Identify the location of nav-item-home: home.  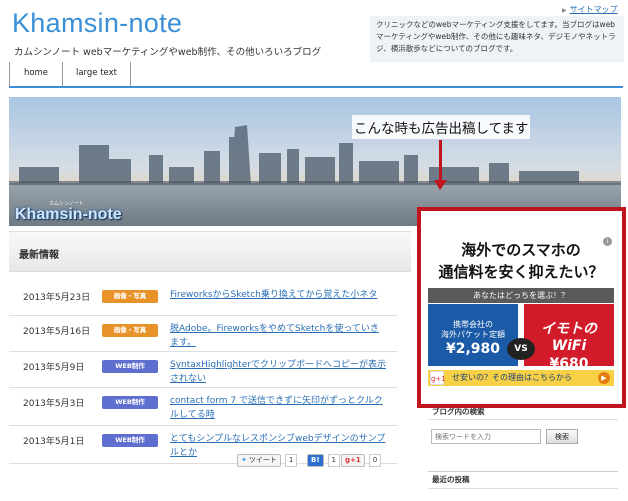
(35, 74).